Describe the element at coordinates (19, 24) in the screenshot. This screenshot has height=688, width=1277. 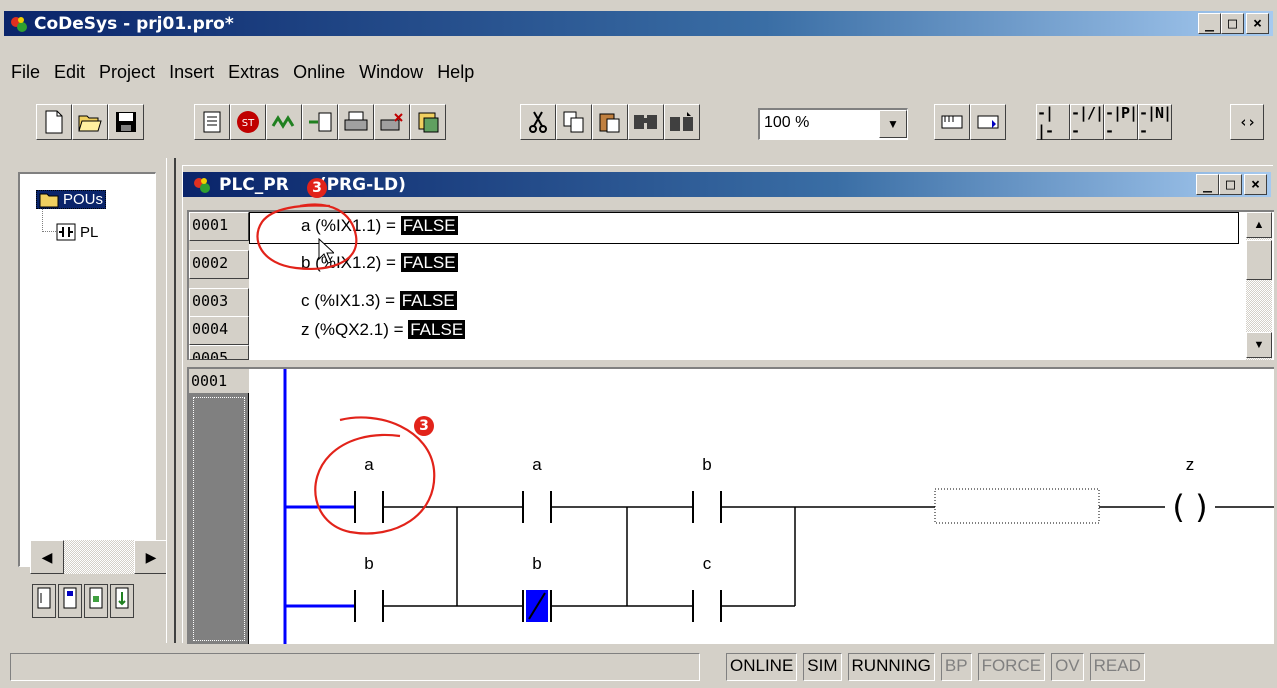
I see `codesys-app-icon` at that location.